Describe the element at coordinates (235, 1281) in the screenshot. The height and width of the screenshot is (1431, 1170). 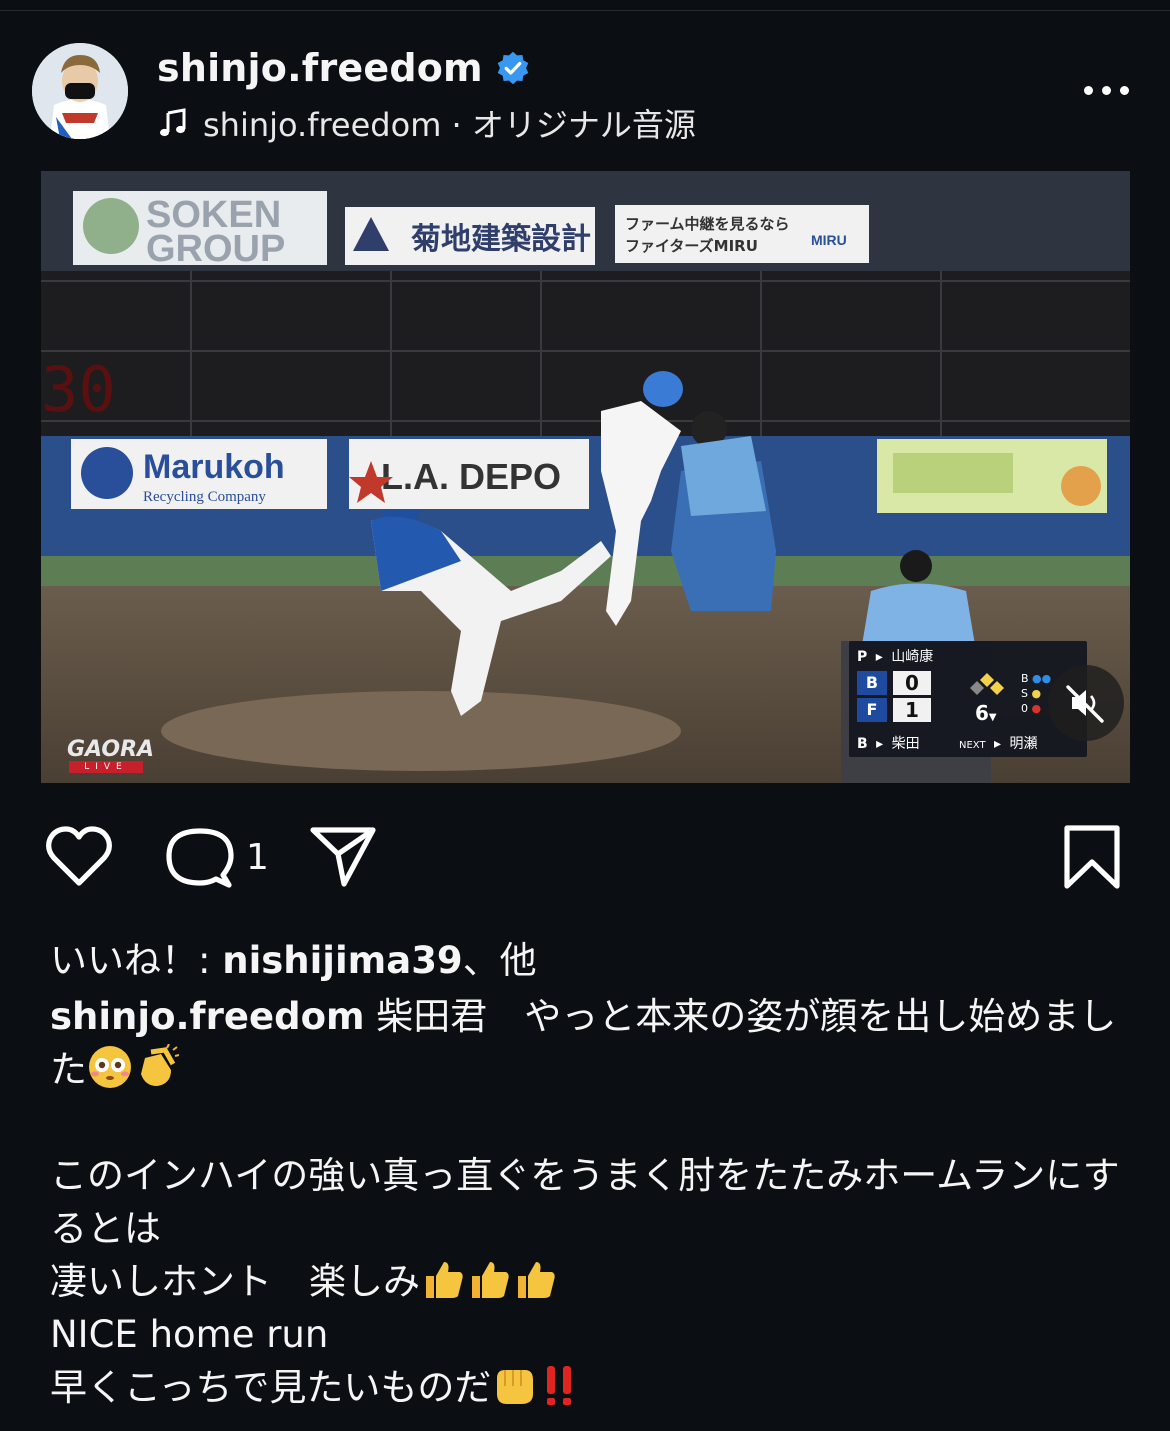
I see `caption-line-3: 凄いしホント 楽しみ` at that location.